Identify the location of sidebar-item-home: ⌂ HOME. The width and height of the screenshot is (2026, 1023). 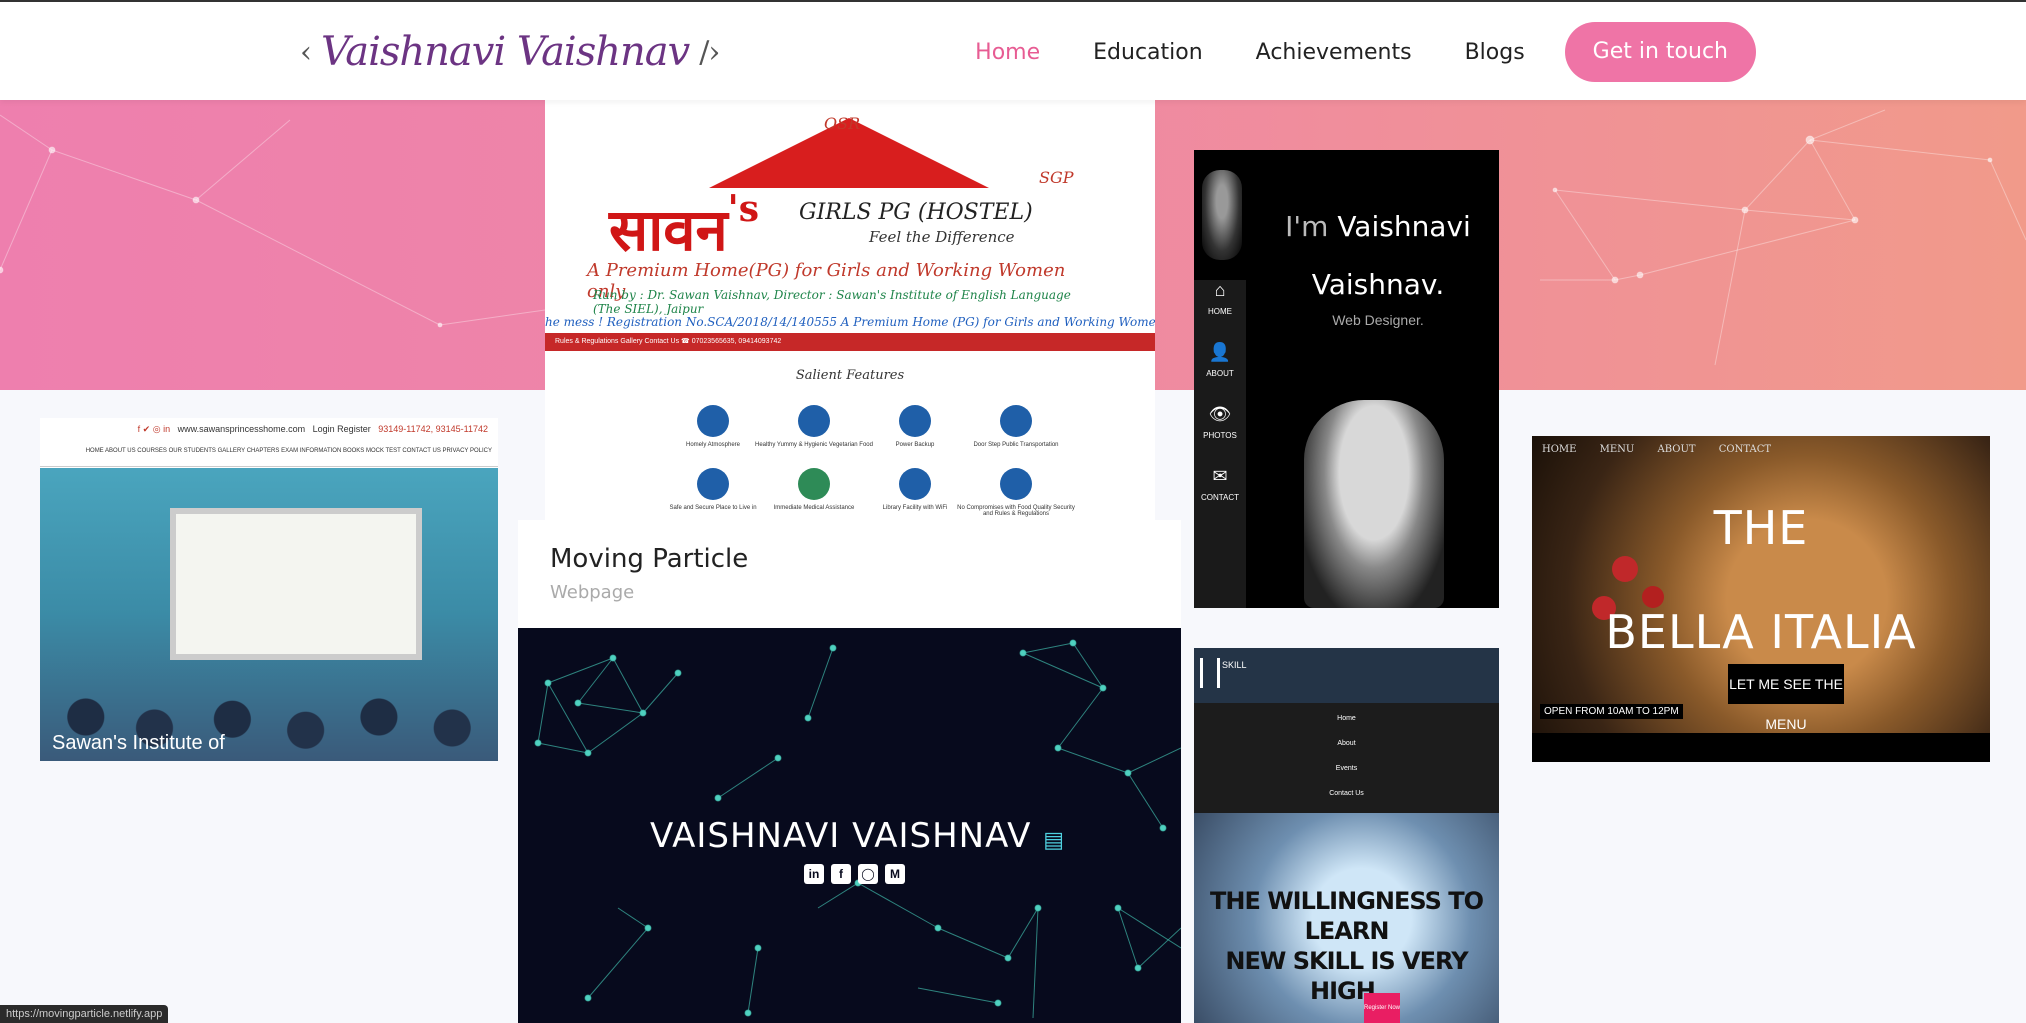
(1220, 298).